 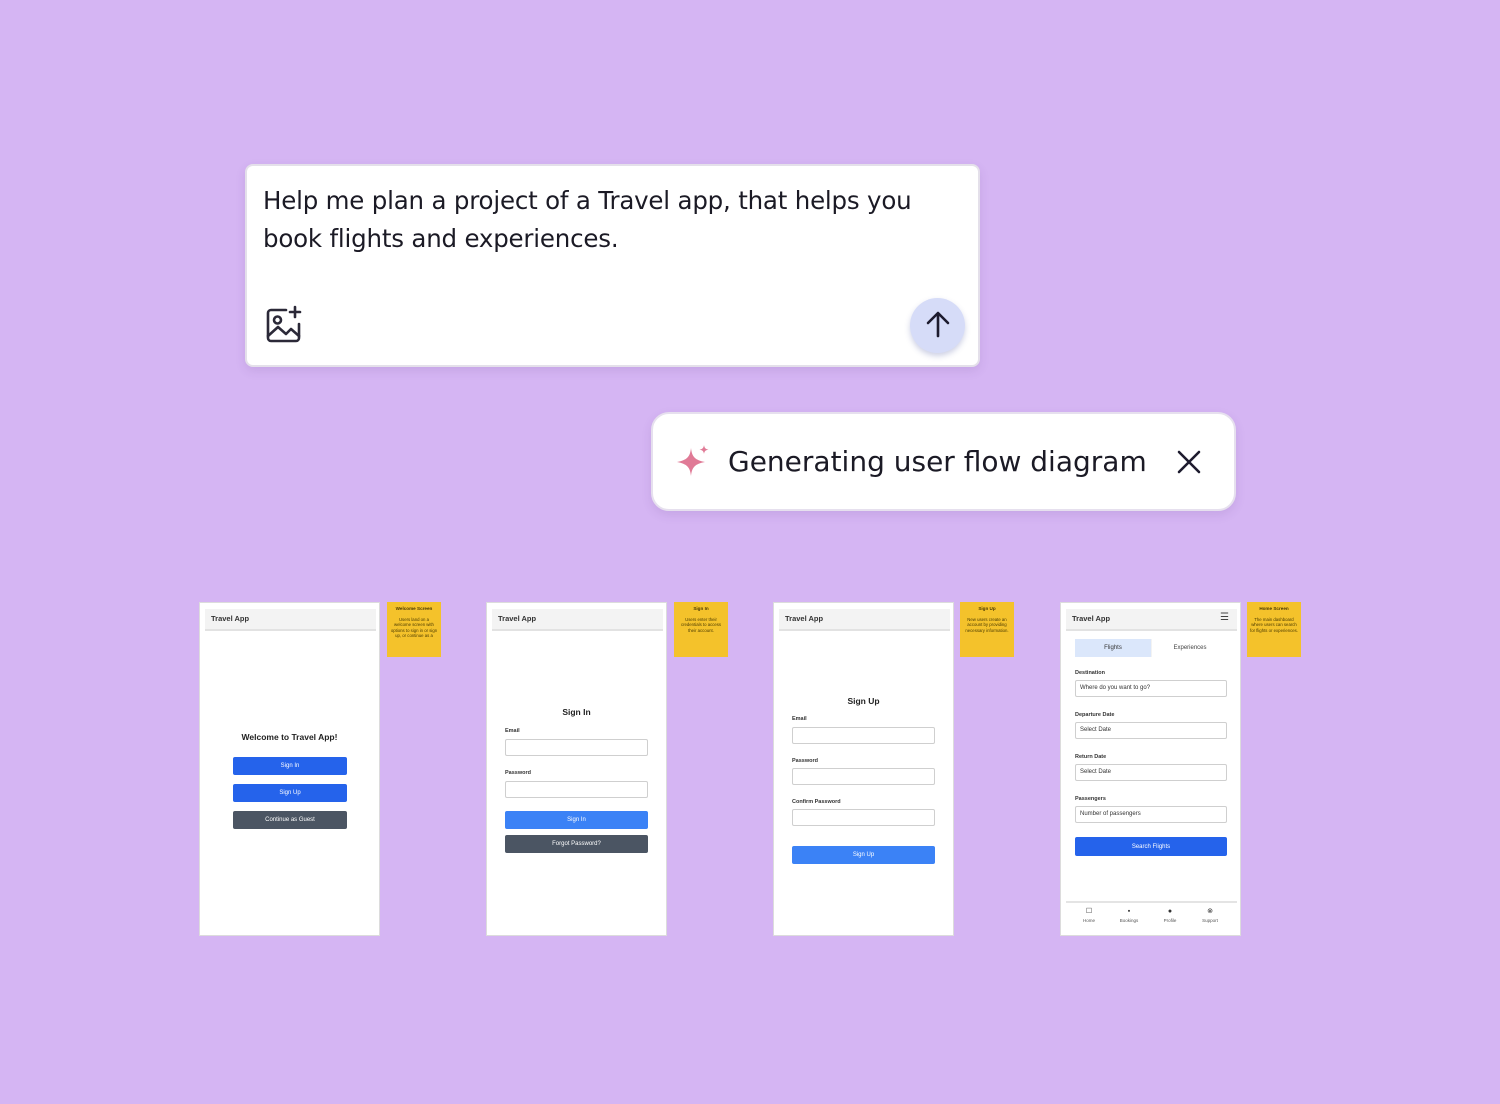 What do you see at coordinates (1274, 608) in the screenshot?
I see `sticky-note-title: Home Screen` at bounding box center [1274, 608].